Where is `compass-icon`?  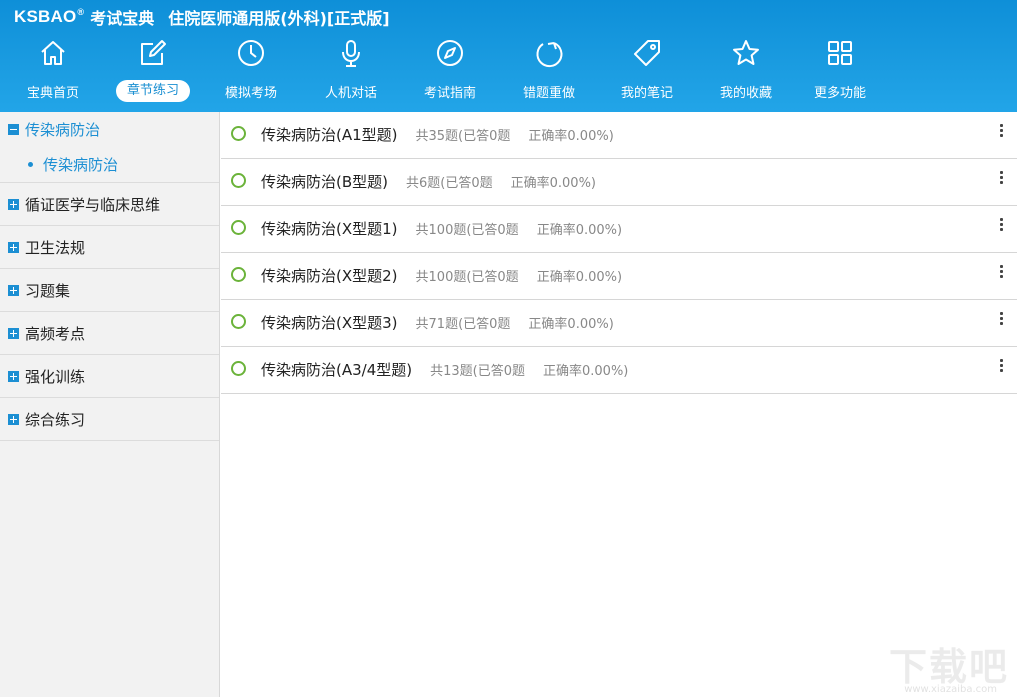 compass-icon is located at coordinates (450, 53).